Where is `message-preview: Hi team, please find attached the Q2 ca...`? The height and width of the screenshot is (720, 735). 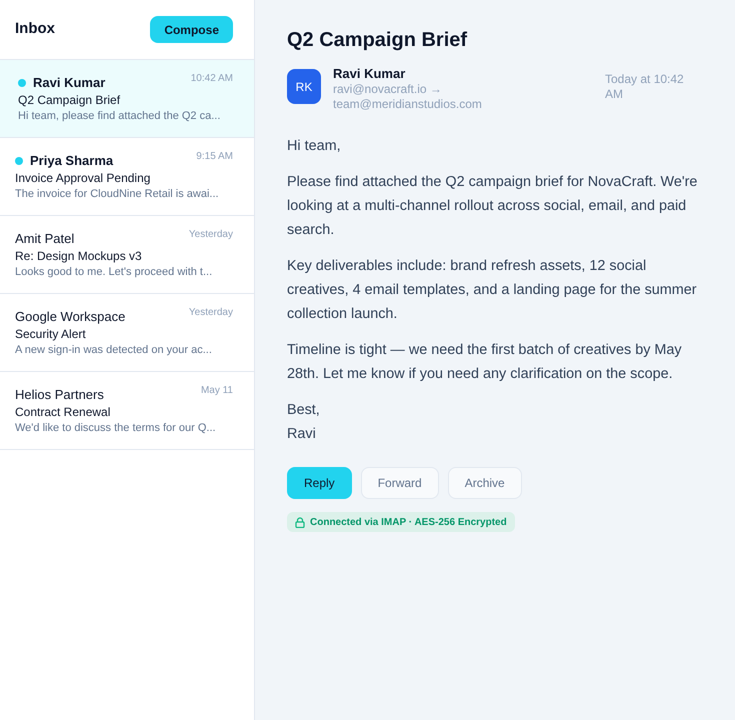 message-preview: Hi team, please find attached the Q2 ca... is located at coordinates (119, 116).